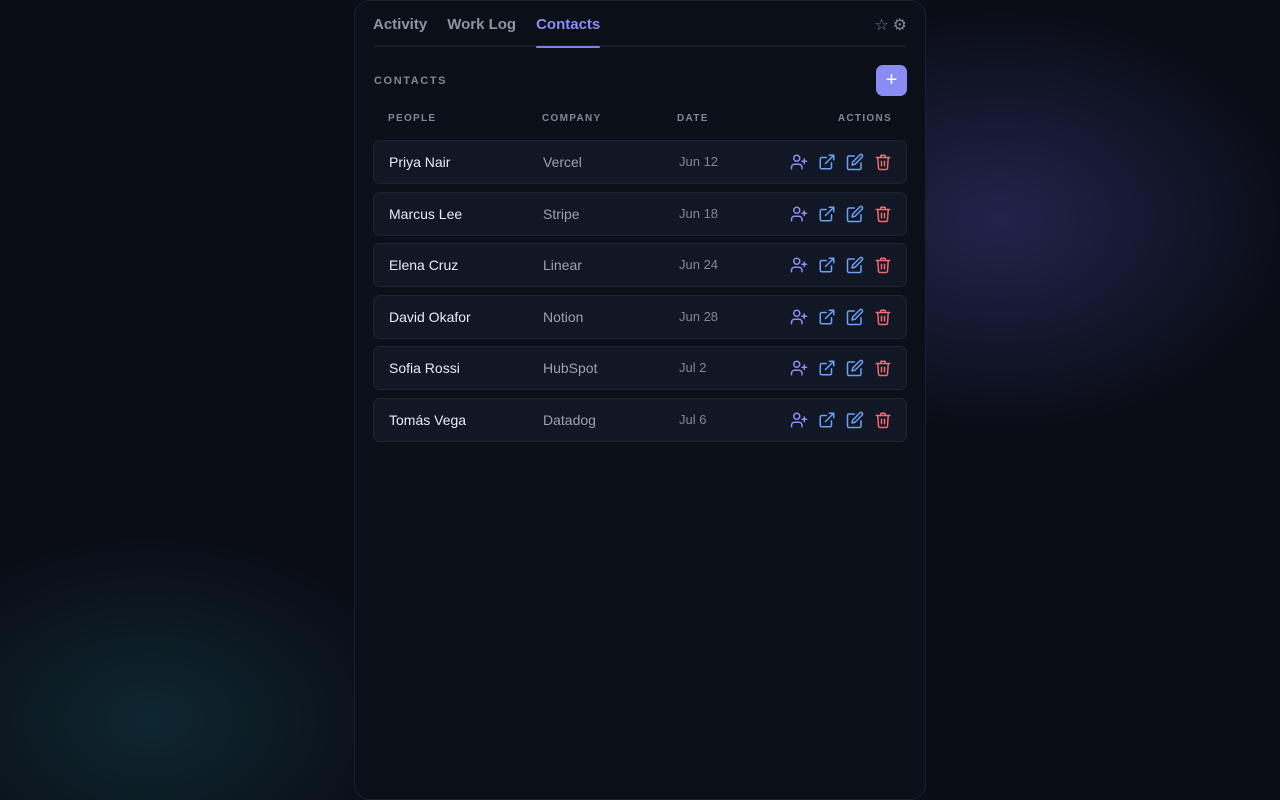 The image size is (1280, 800). I want to click on section-title: CONTACTS, so click(411, 81).